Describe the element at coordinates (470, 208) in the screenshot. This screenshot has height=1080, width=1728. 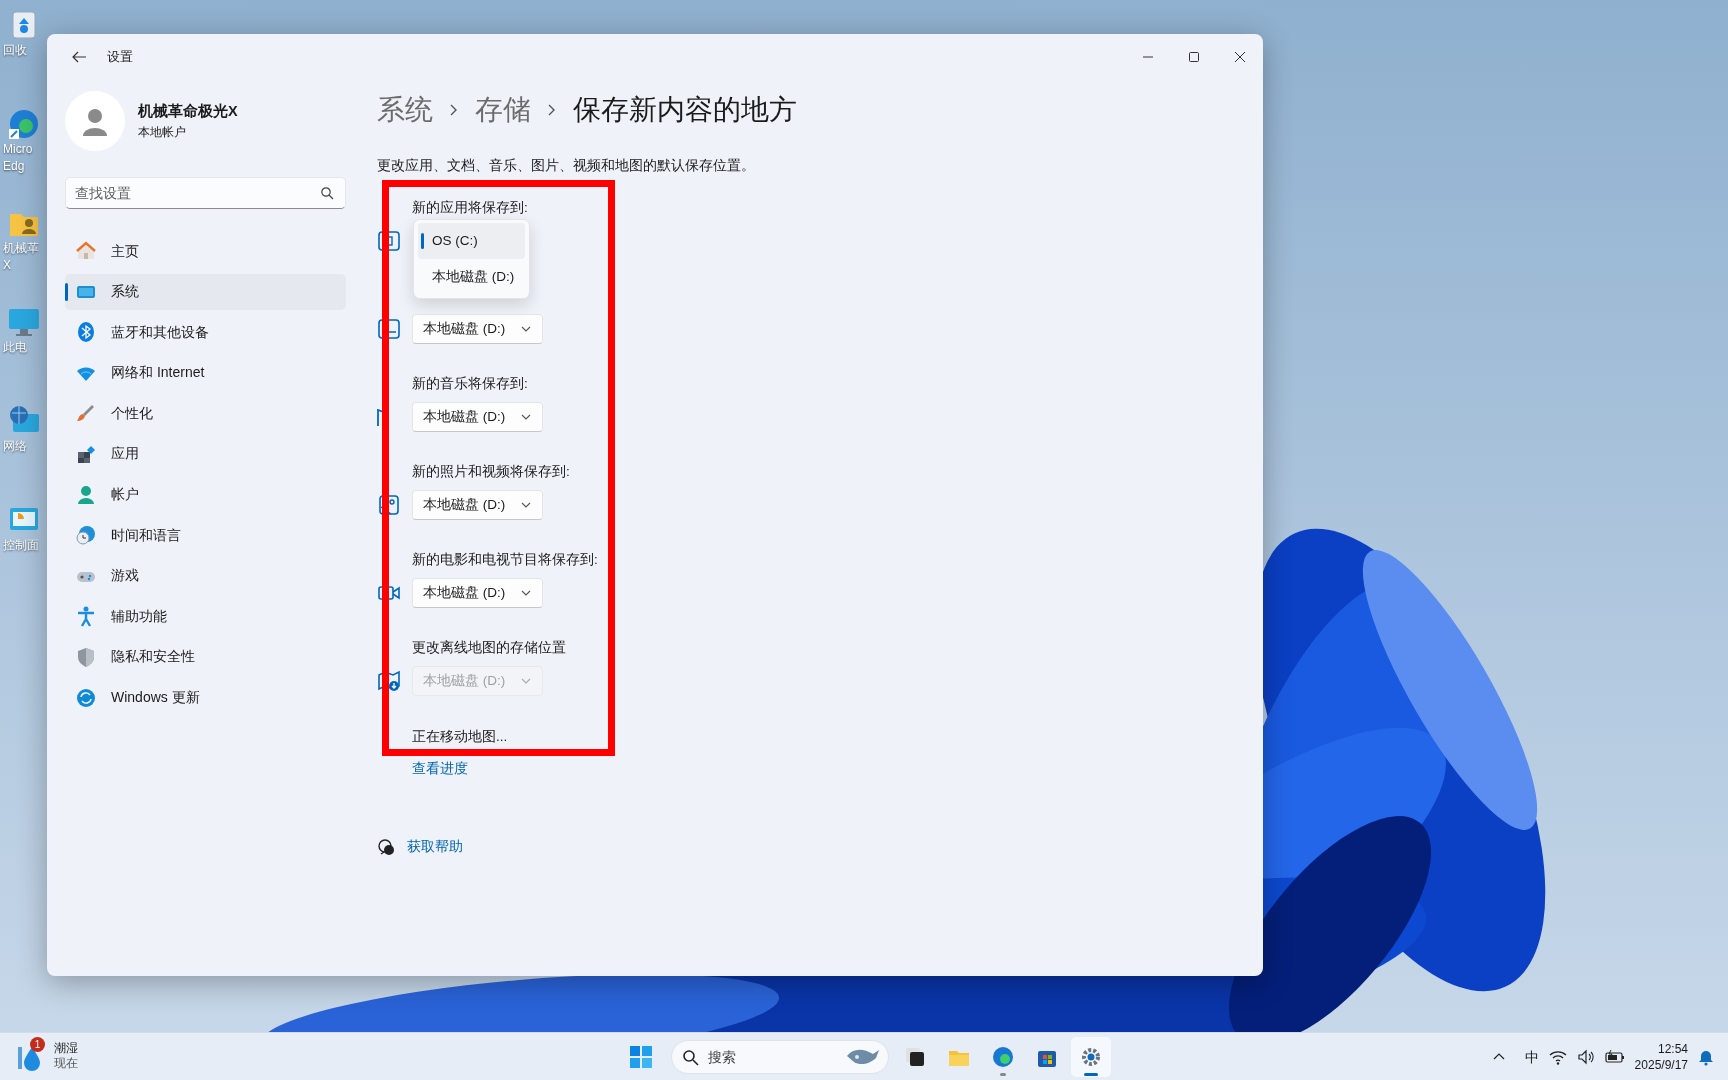
I see `setting-label: 新的应用将保存到:` at that location.